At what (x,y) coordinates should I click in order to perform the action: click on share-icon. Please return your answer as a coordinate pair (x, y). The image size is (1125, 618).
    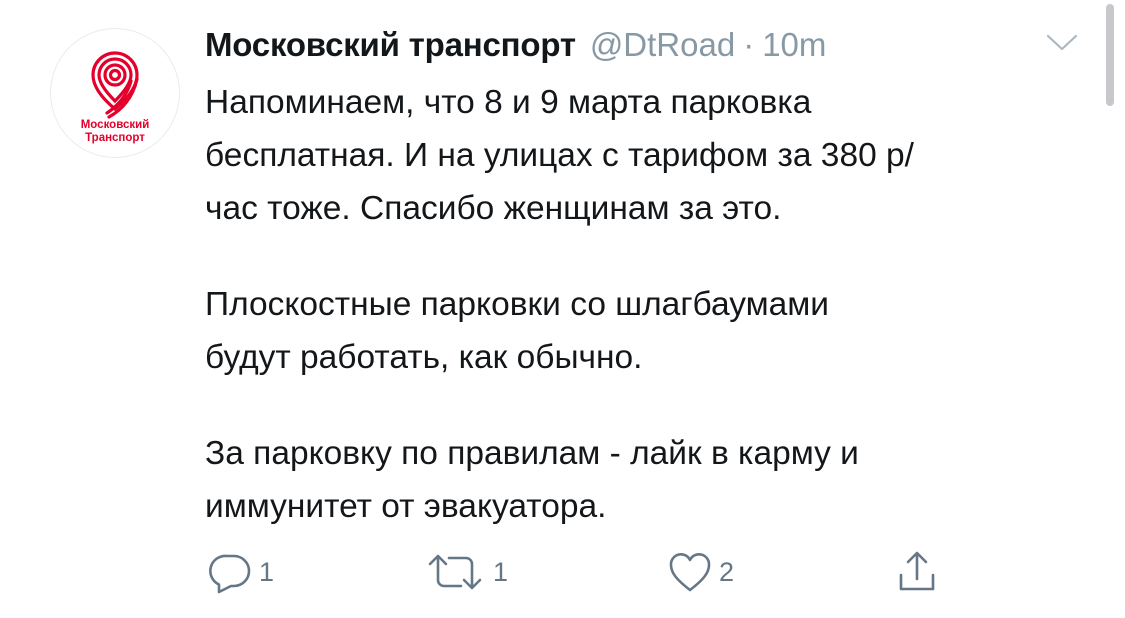
    Looking at the image, I should click on (917, 571).